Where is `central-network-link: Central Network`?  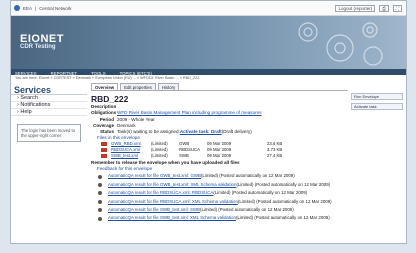 central-network-link: Central Network is located at coordinates (55, 8).